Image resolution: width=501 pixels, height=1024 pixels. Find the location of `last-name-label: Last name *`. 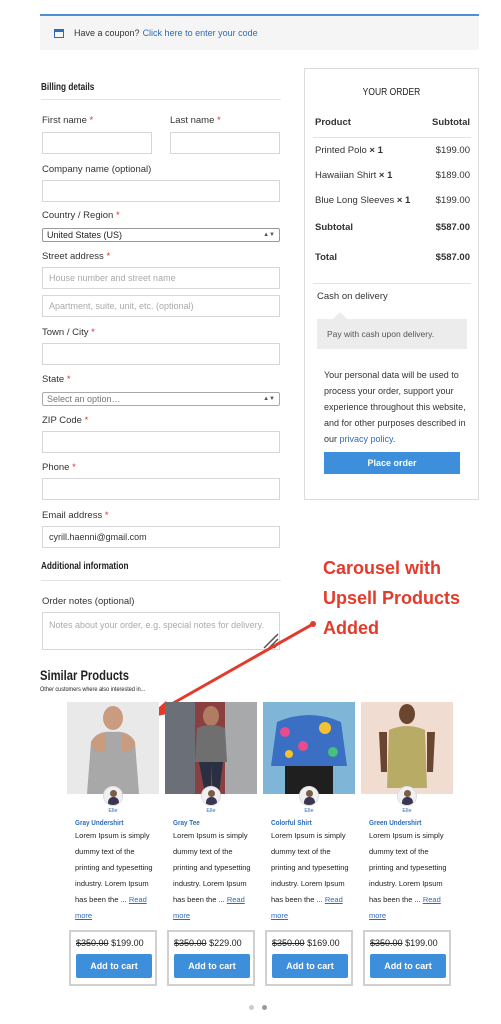

last-name-label: Last name * is located at coordinates (195, 120).